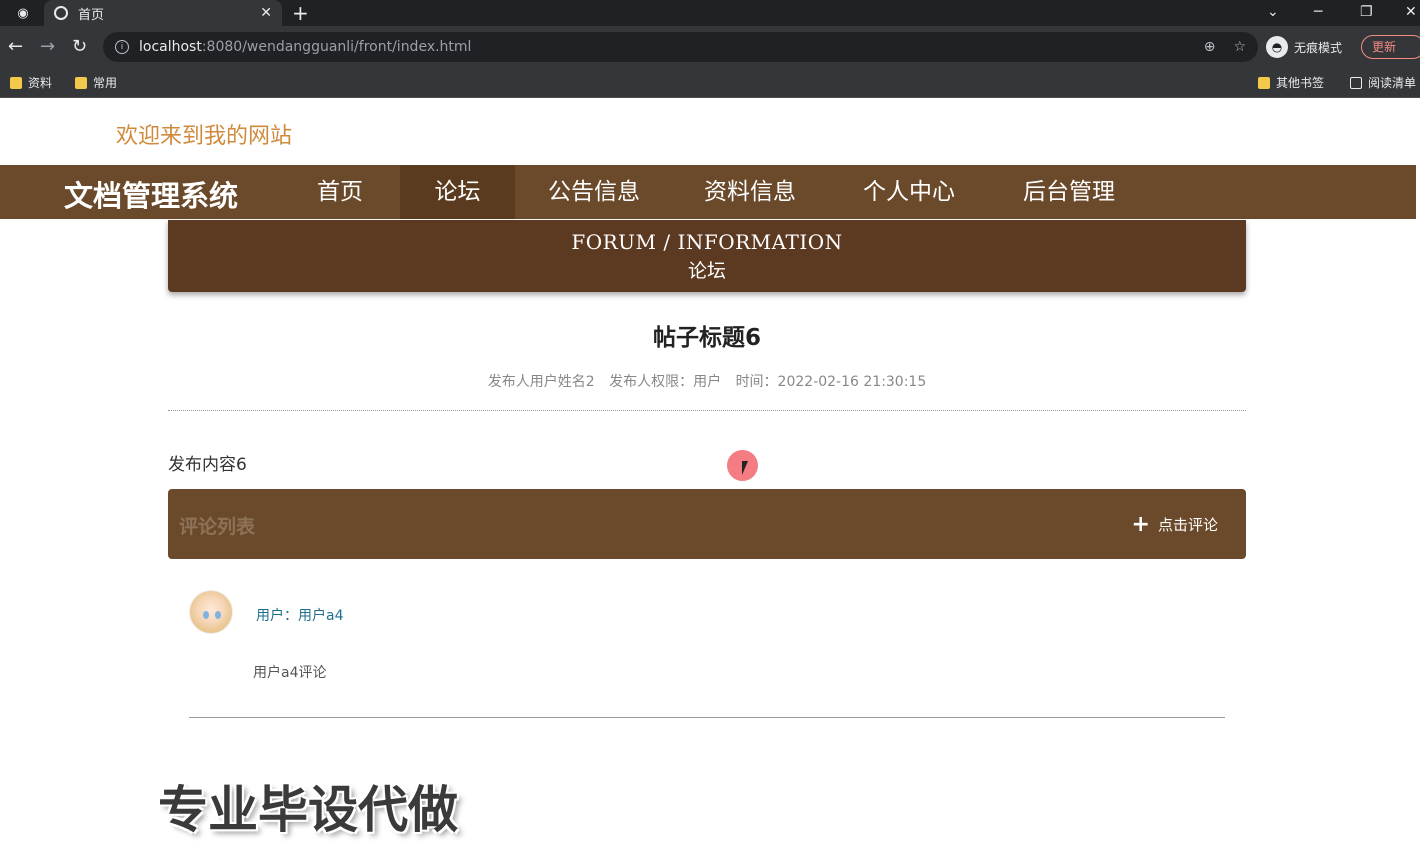  What do you see at coordinates (665, 382) in the screenshot?
I see `post-role: 发布人权限：用户` at bounding box center [665, 382].